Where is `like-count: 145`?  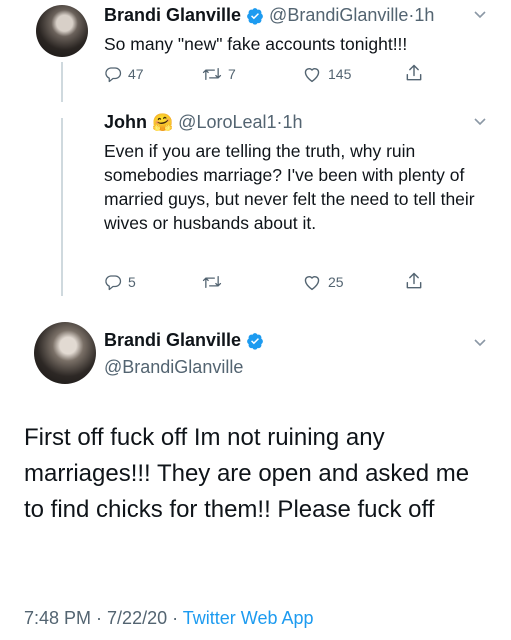 like-count: 145 is located at coordinates (340, 74).